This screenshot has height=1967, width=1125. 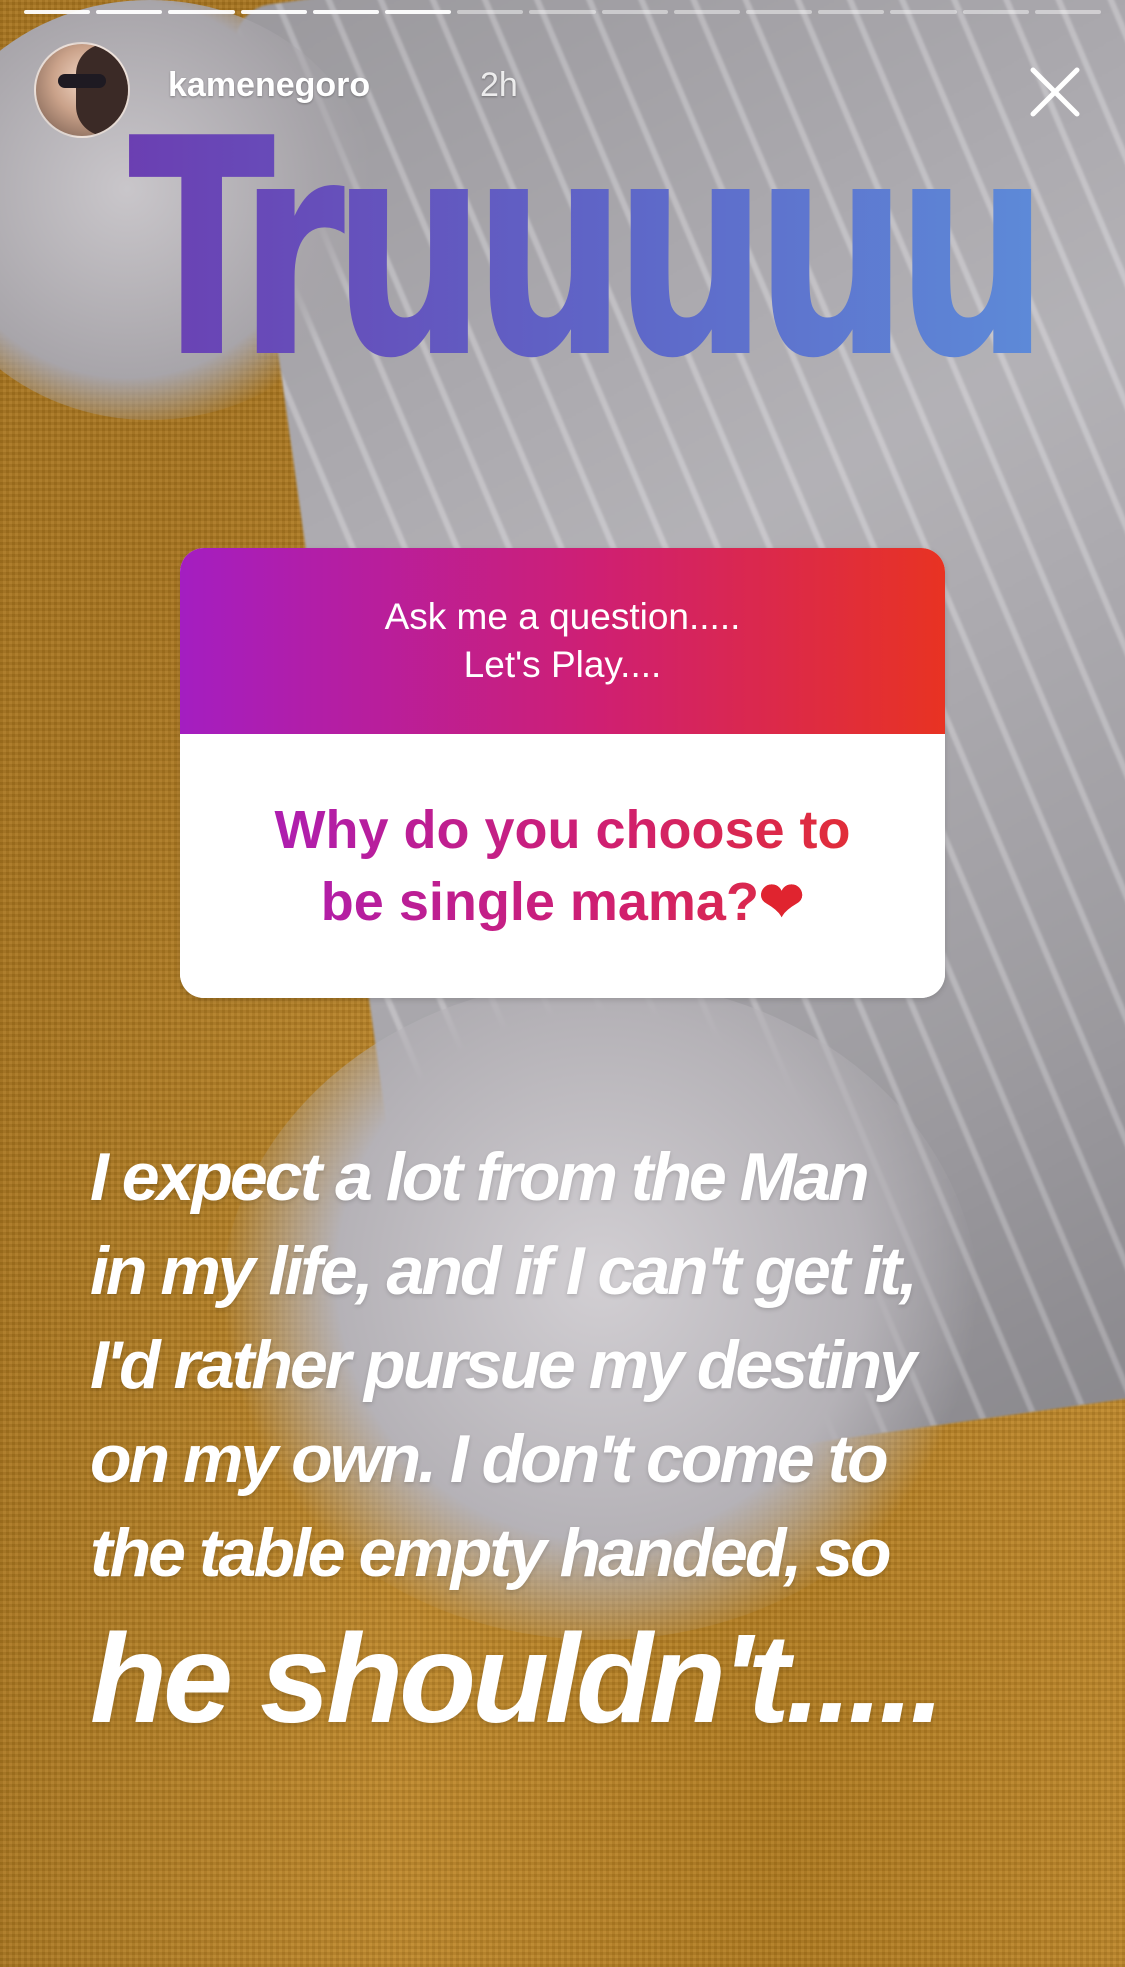 I want to click on answer-line: in my life, and if I can't get it,, so click(x=504, y=1271).